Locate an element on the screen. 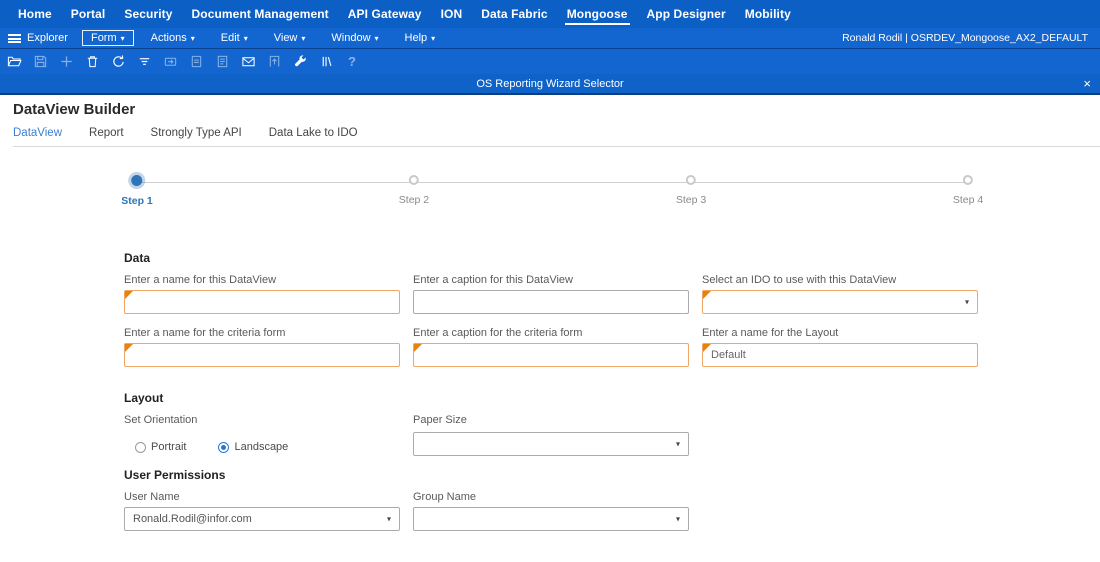  field-label: User Name is located at coordinates (152, 497).